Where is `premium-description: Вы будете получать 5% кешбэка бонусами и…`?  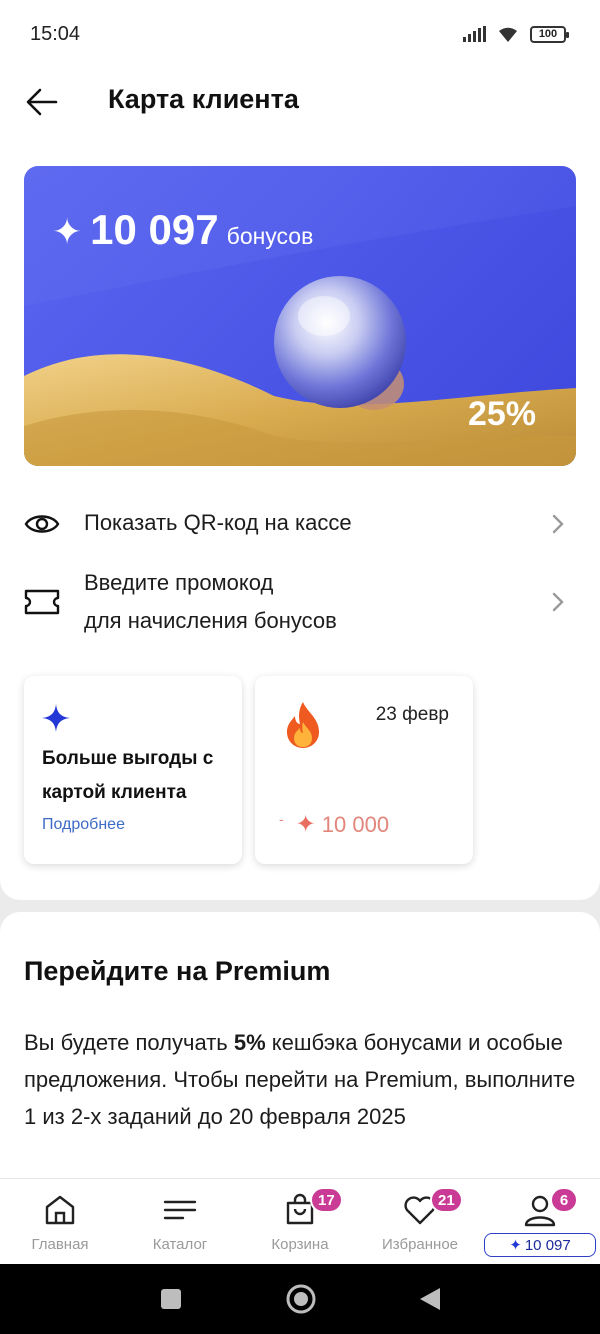 premium-description: Вы будете получать 5% кешбэка бонусами и… is located at coordinates (300, 1079).